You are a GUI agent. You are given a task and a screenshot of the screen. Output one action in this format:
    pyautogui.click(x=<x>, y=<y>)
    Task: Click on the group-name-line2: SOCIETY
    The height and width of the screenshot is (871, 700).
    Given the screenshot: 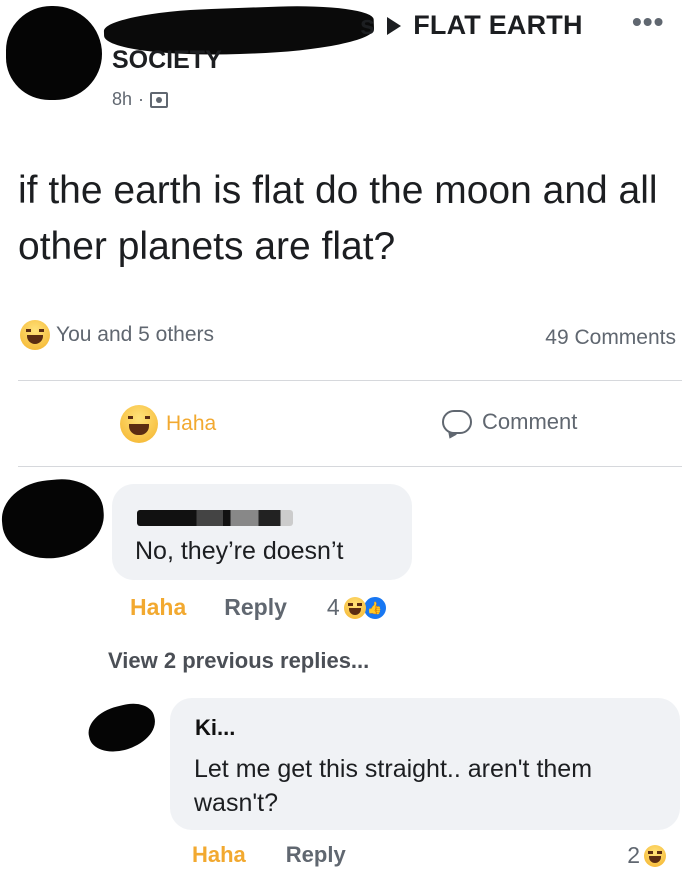 What is the action you would take?
    pyautogui.click(x=167, y=60)
    